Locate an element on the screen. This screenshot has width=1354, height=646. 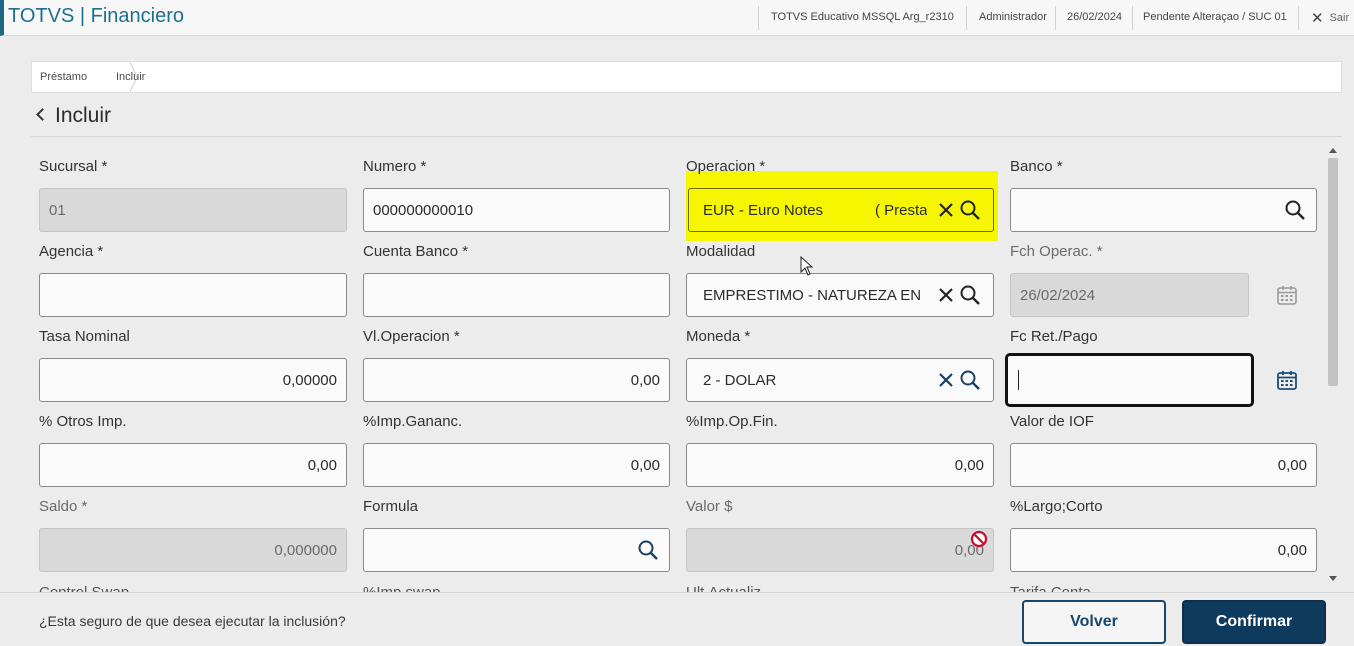
modalidad-input: EMPRESTIMO - NATUREZA EN is located at coordinates (840, 295).